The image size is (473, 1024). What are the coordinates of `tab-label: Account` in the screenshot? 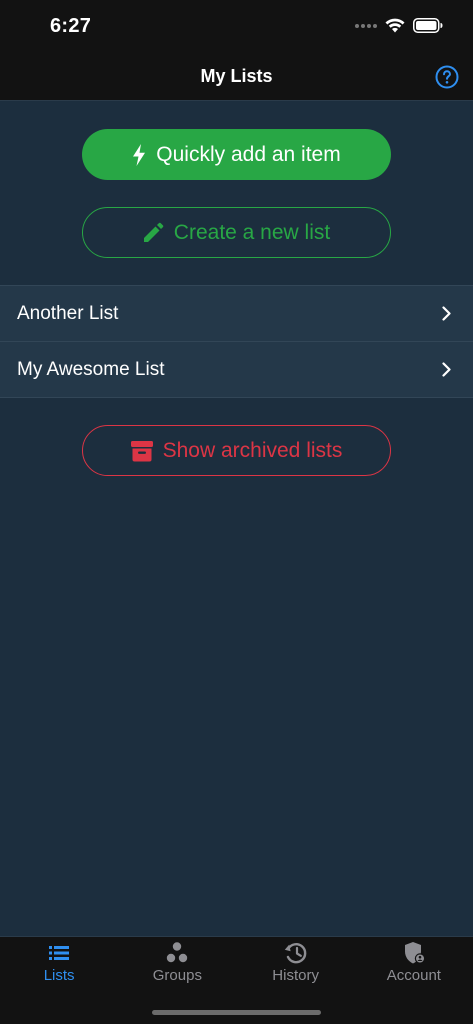 It's located at (413, 975).